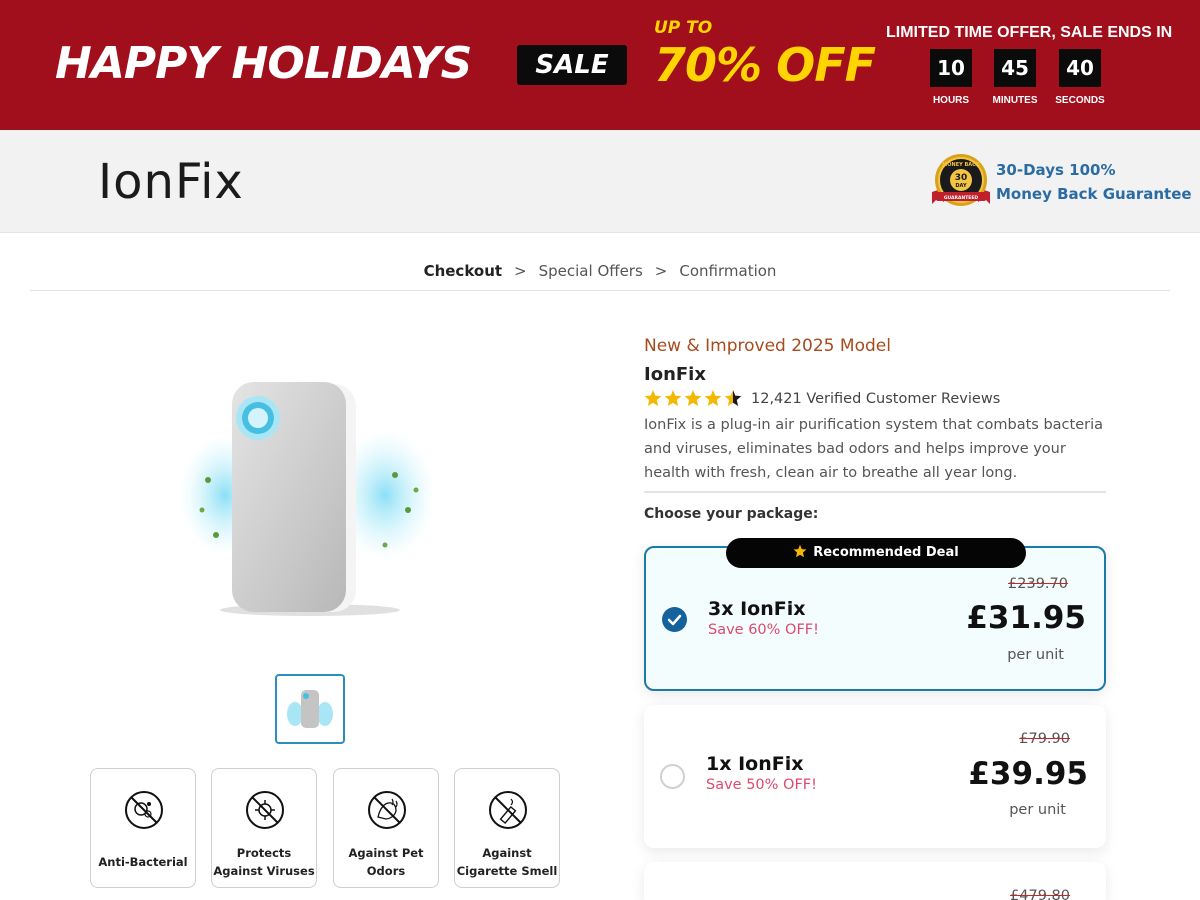 Image resolution: width=1200 pixels, height=900 pixels. What do you see at coordinates (1080, 68) in the screenshot?
I see `timer-seconds: 40` at bounding box center [1080, 68].